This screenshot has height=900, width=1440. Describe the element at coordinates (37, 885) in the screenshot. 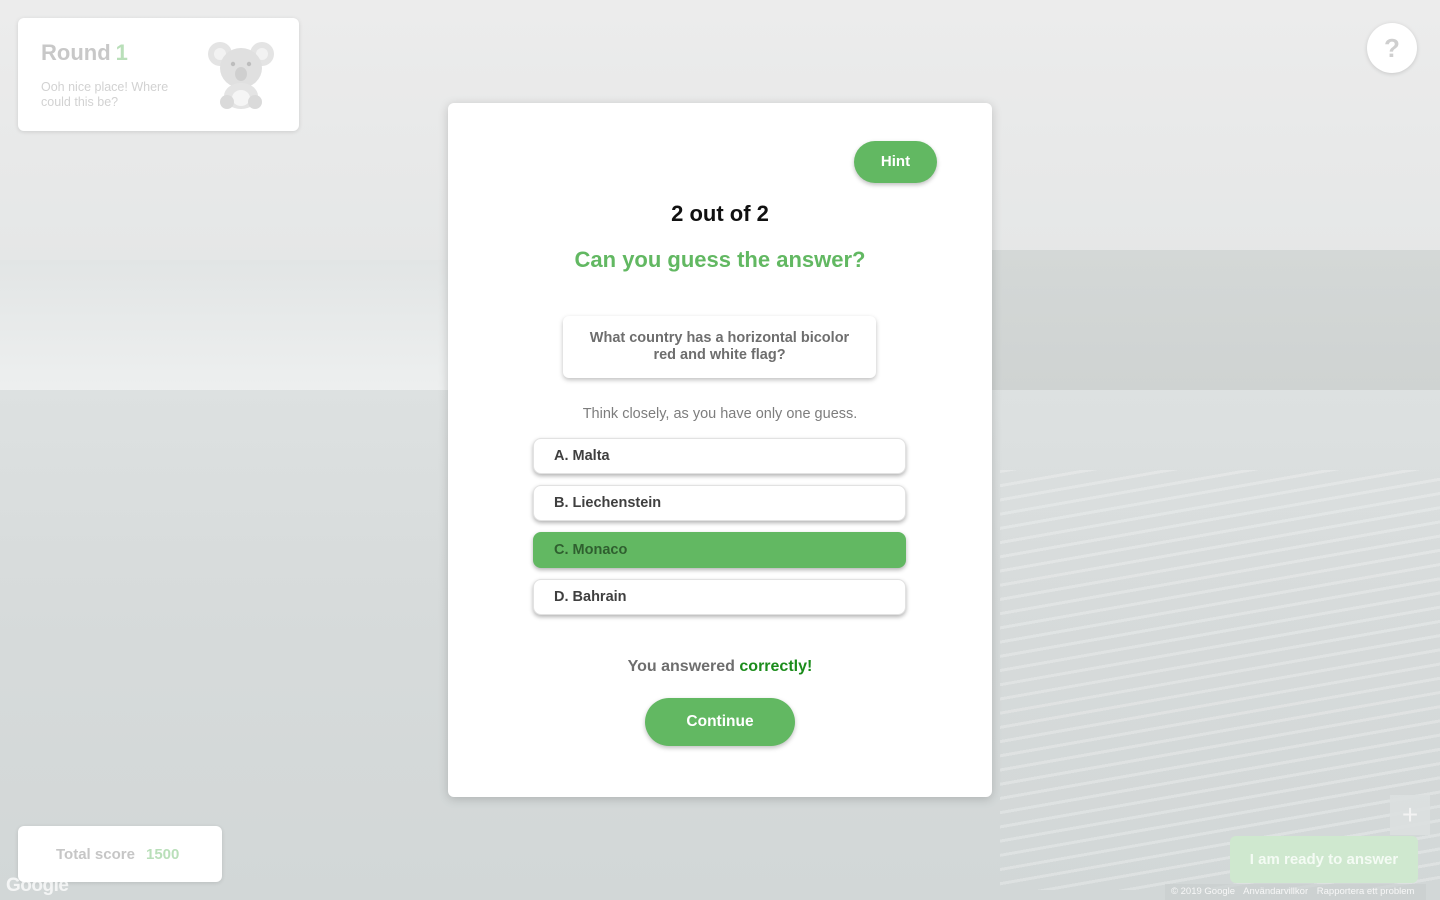

I see `google-logo: Google` at that location.